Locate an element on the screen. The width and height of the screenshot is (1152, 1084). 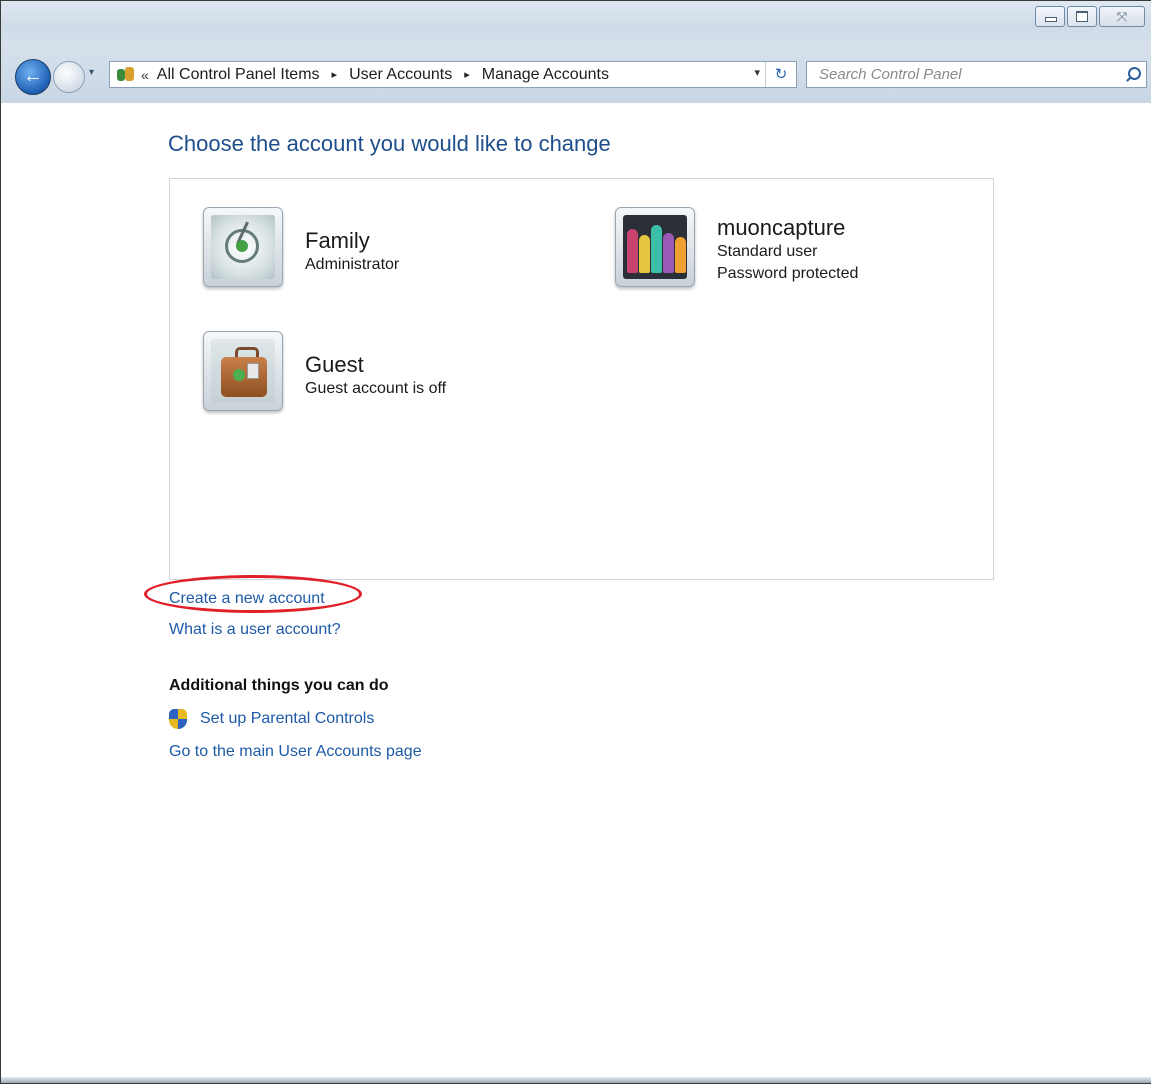
recent-pages-dropdown: ▾ is located at coordinates (91, 72).